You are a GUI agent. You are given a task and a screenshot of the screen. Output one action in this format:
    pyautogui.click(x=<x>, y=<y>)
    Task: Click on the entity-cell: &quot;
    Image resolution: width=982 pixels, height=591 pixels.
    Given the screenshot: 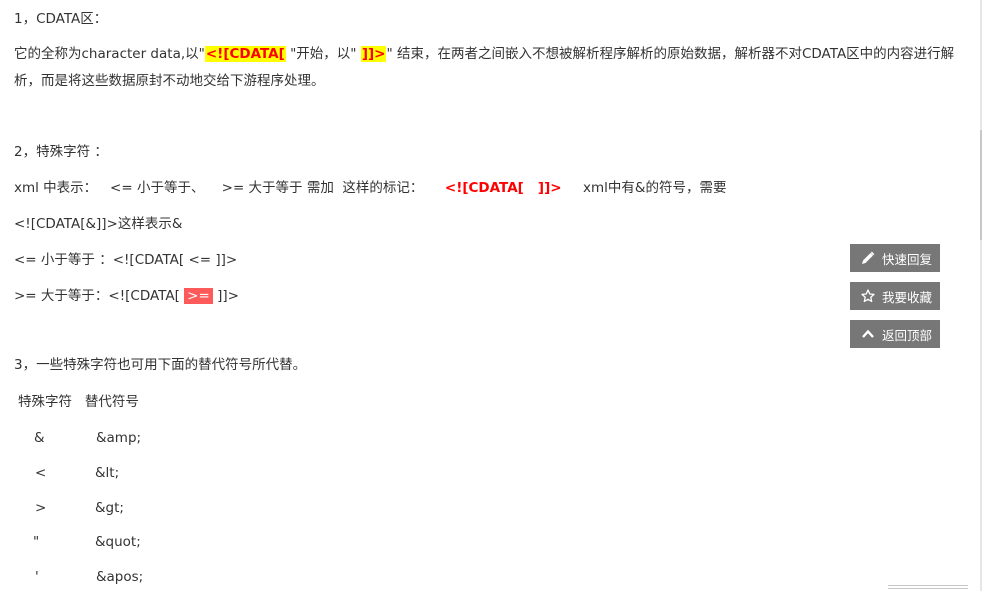 What is the action you would take?
    pyautogui.click(x=118, y=542)
    